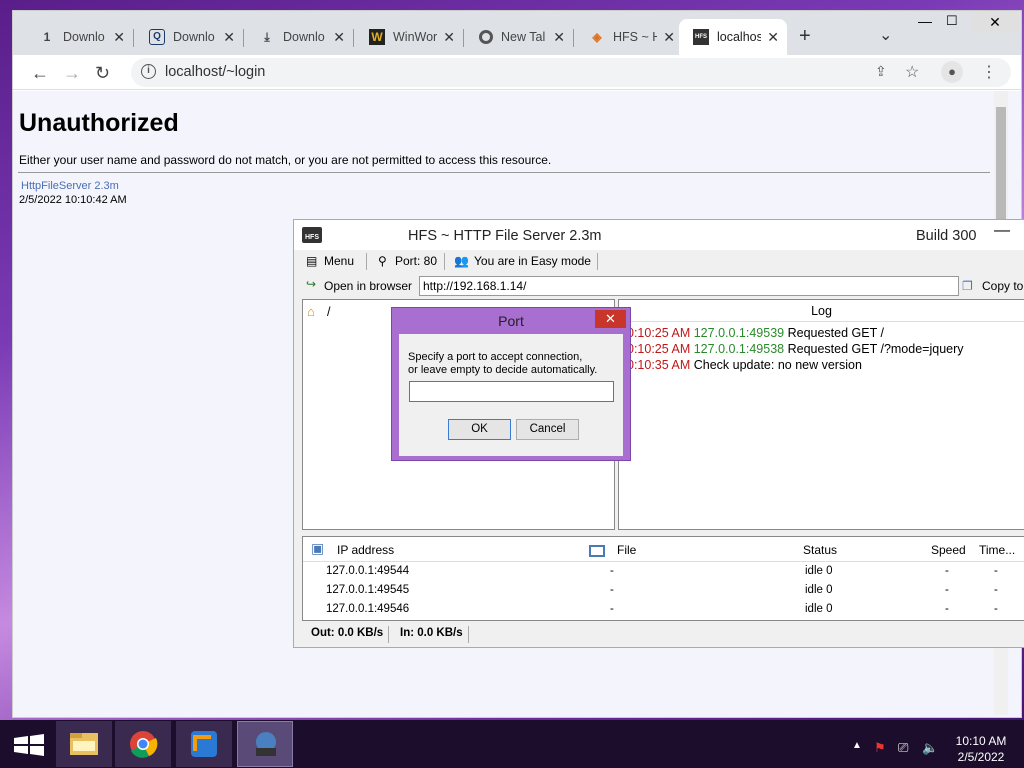 The image size is (1024, 768). Describe the element at coordinates (339, 261) in the screenshot. I see `menu-button: Menu` at that location.